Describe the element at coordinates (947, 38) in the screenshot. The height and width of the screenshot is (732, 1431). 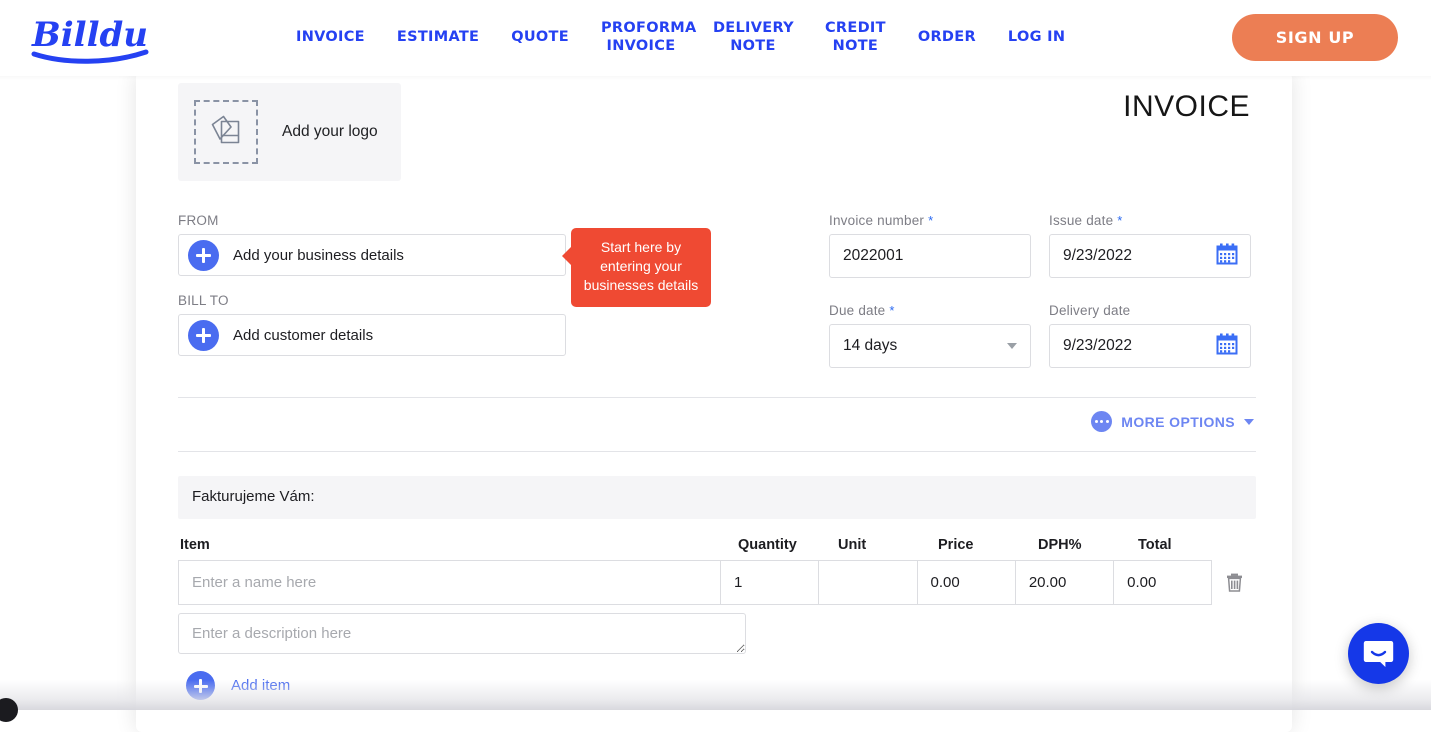
I see `nav-link-order: ORDER` at that location.